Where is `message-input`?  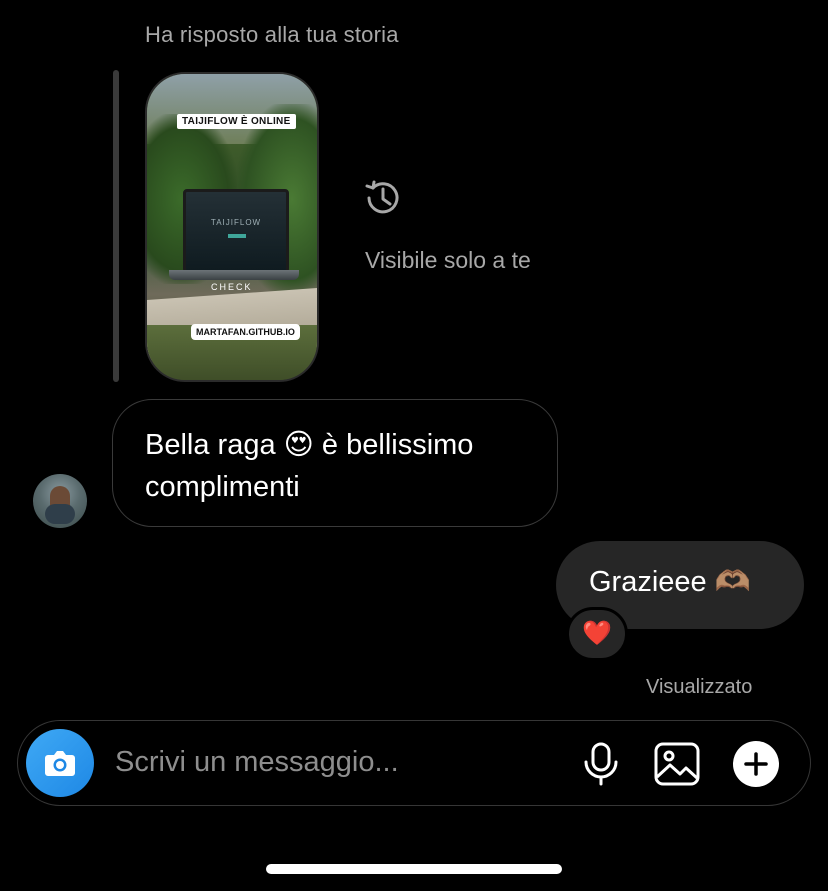
message-input is located at coordinates (335, 762).